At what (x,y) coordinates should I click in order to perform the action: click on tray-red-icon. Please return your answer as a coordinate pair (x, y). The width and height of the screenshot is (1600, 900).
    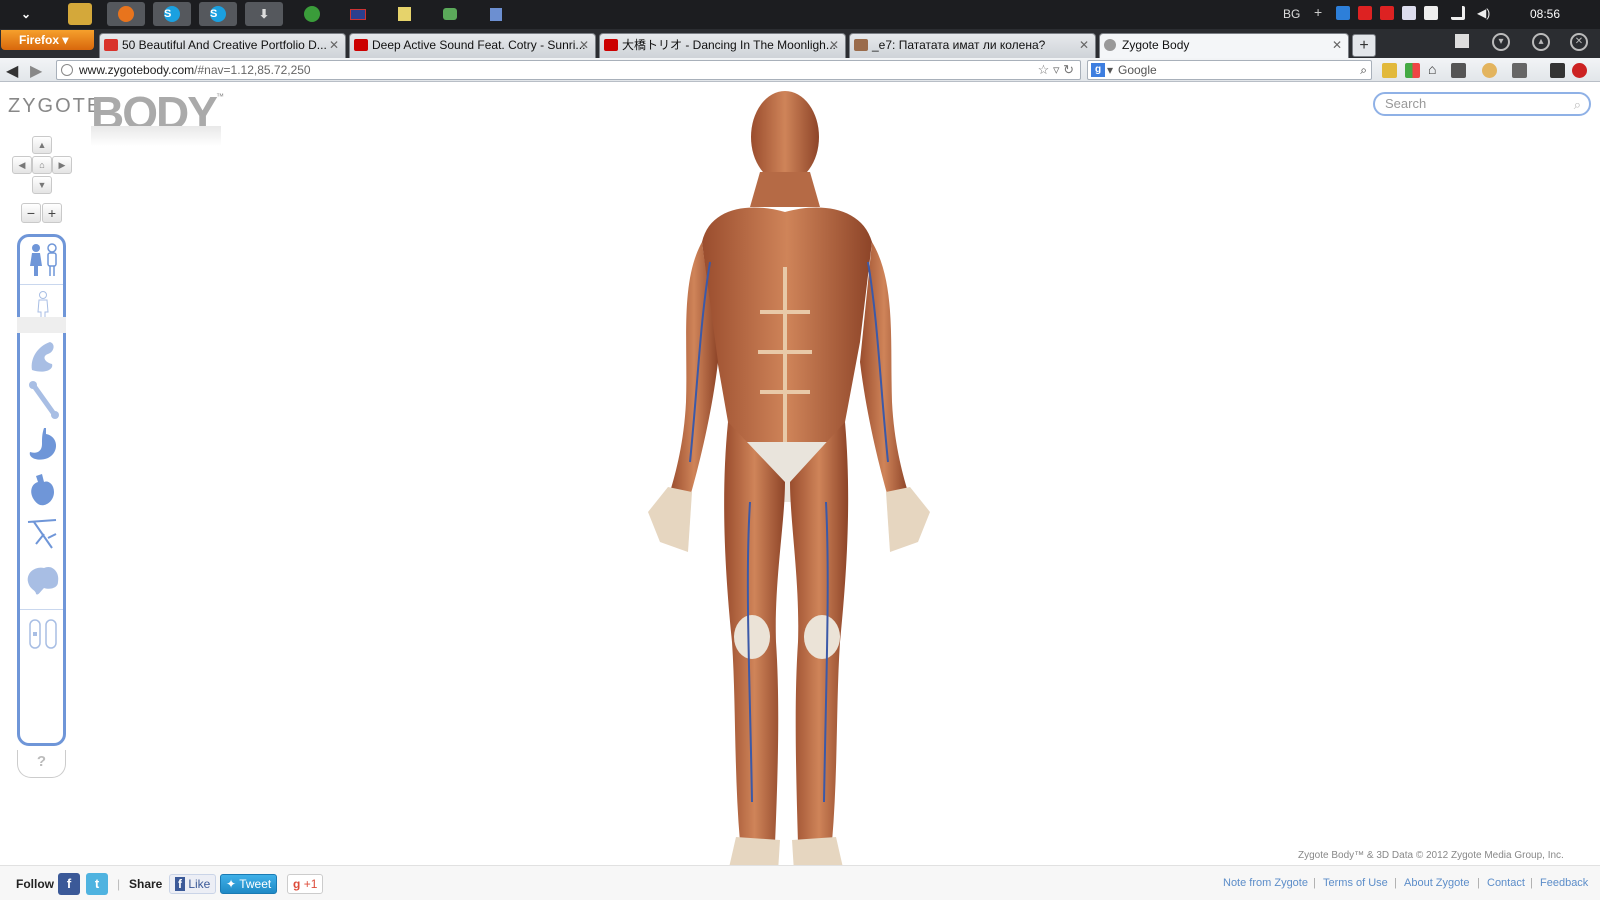
    Looking at the image, I should click on (1365, 13).